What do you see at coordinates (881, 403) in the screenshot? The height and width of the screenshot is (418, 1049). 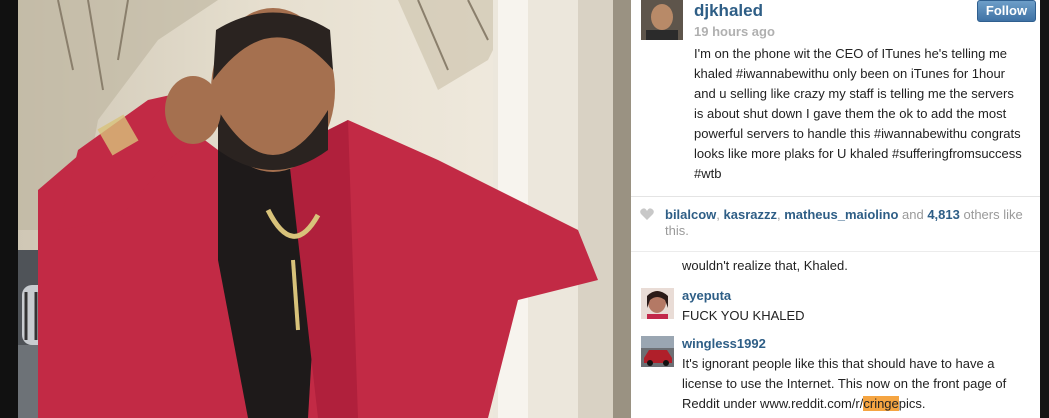 I see `highlighted-text: cringe` at bounding box center [881, 403].